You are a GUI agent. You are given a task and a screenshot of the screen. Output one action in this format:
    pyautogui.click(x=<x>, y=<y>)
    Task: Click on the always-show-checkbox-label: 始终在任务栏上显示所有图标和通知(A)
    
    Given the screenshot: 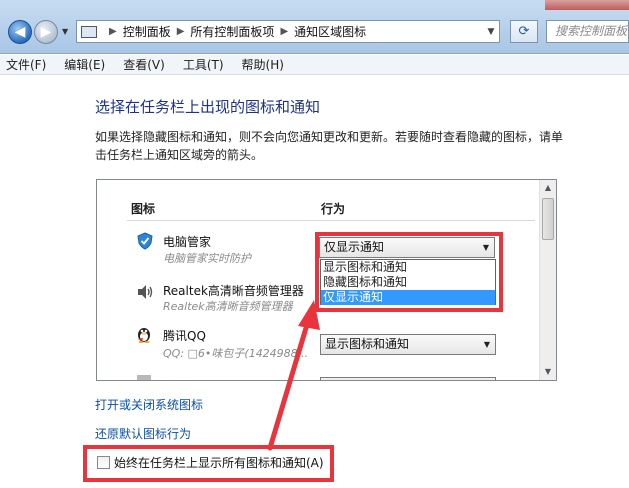 What is the action you would take?
    pyautogui.click(x=219, y=462)
    